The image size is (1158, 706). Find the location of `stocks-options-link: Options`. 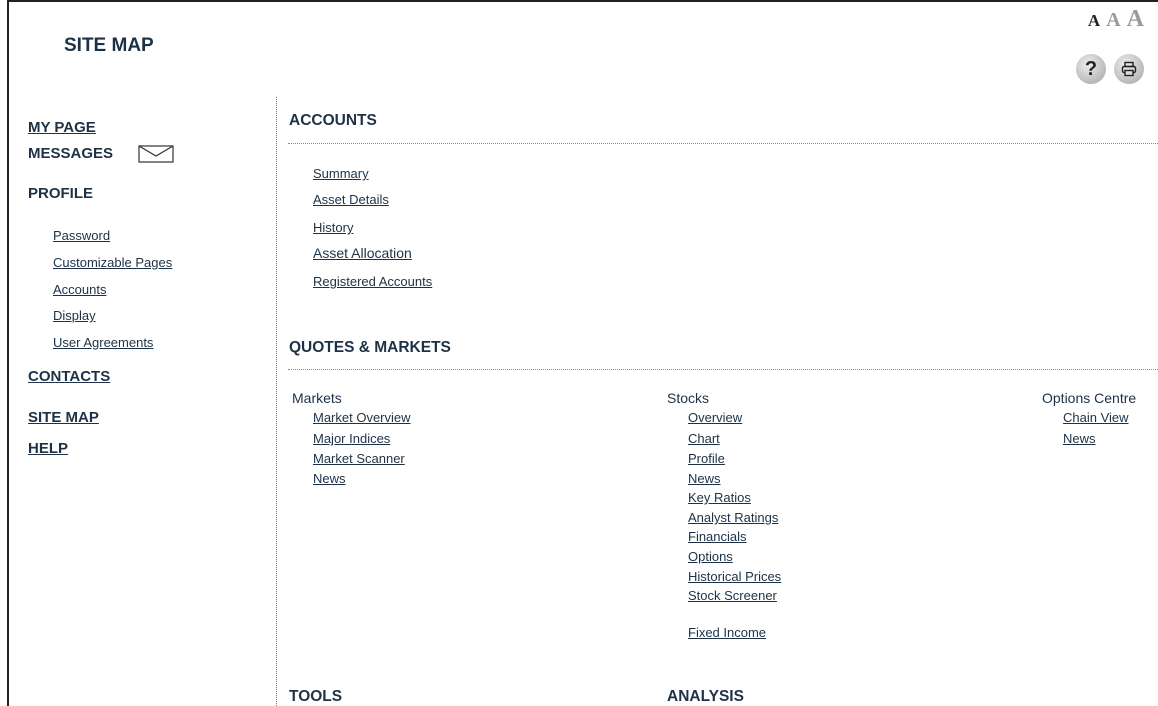

stocks-options-link: Options is located at coordinates (710, 556).